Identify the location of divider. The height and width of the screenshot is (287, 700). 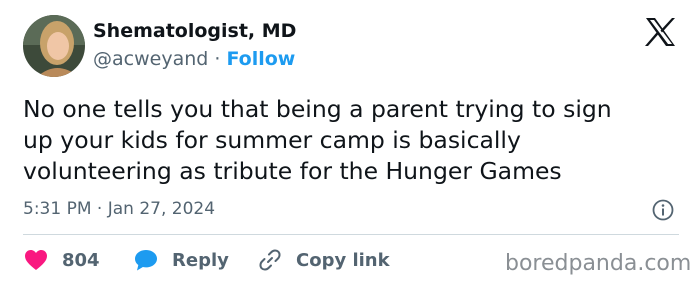
(351, 234).